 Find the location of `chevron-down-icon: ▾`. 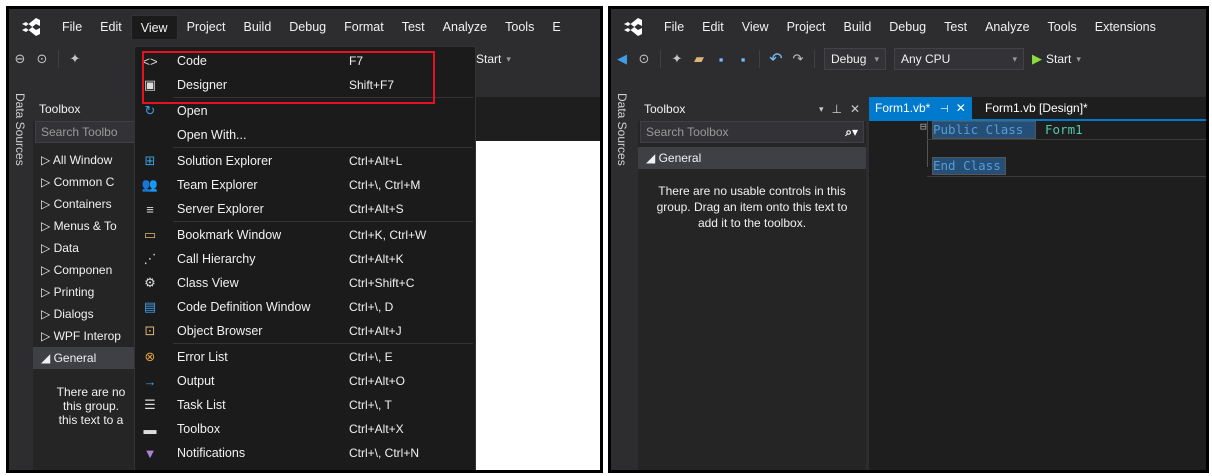

chevron-down-icon: ▾ is located at coordinates (1078, 58).